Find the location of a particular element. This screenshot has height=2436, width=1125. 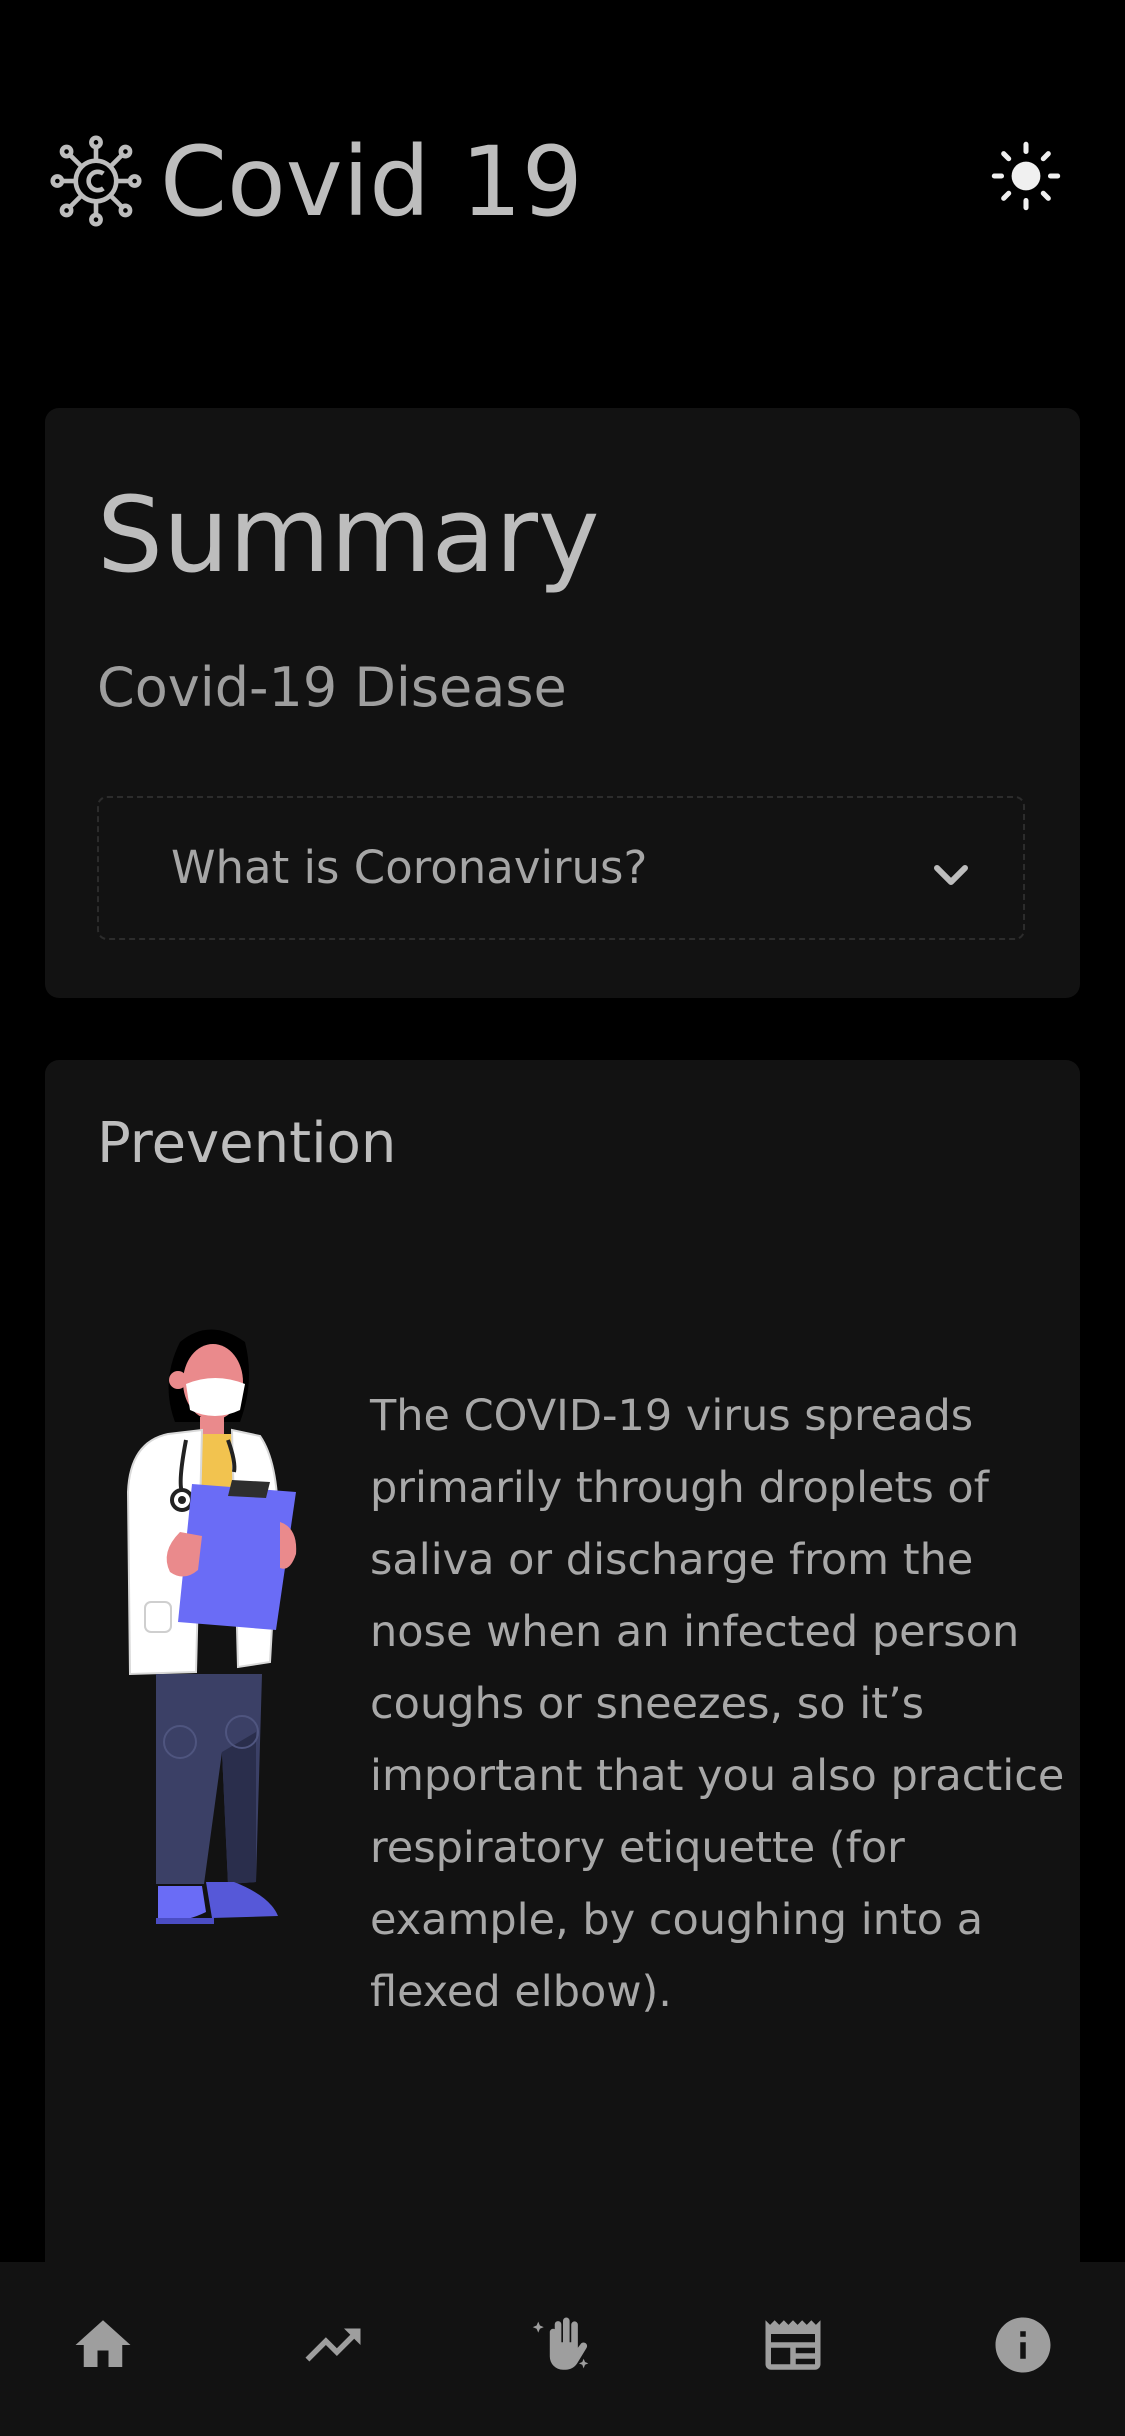

faq-accordion-what-is-coronavirus: What is Coronavirus? is located at coordinates (561, 868).